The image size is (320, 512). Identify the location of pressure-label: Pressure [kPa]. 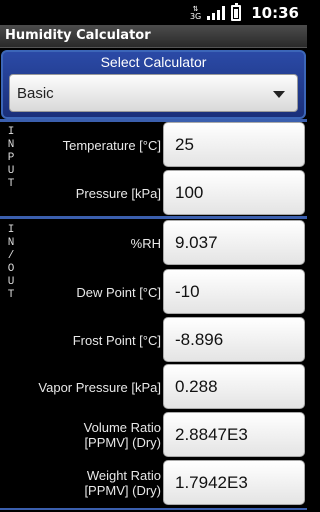
(118, 193).